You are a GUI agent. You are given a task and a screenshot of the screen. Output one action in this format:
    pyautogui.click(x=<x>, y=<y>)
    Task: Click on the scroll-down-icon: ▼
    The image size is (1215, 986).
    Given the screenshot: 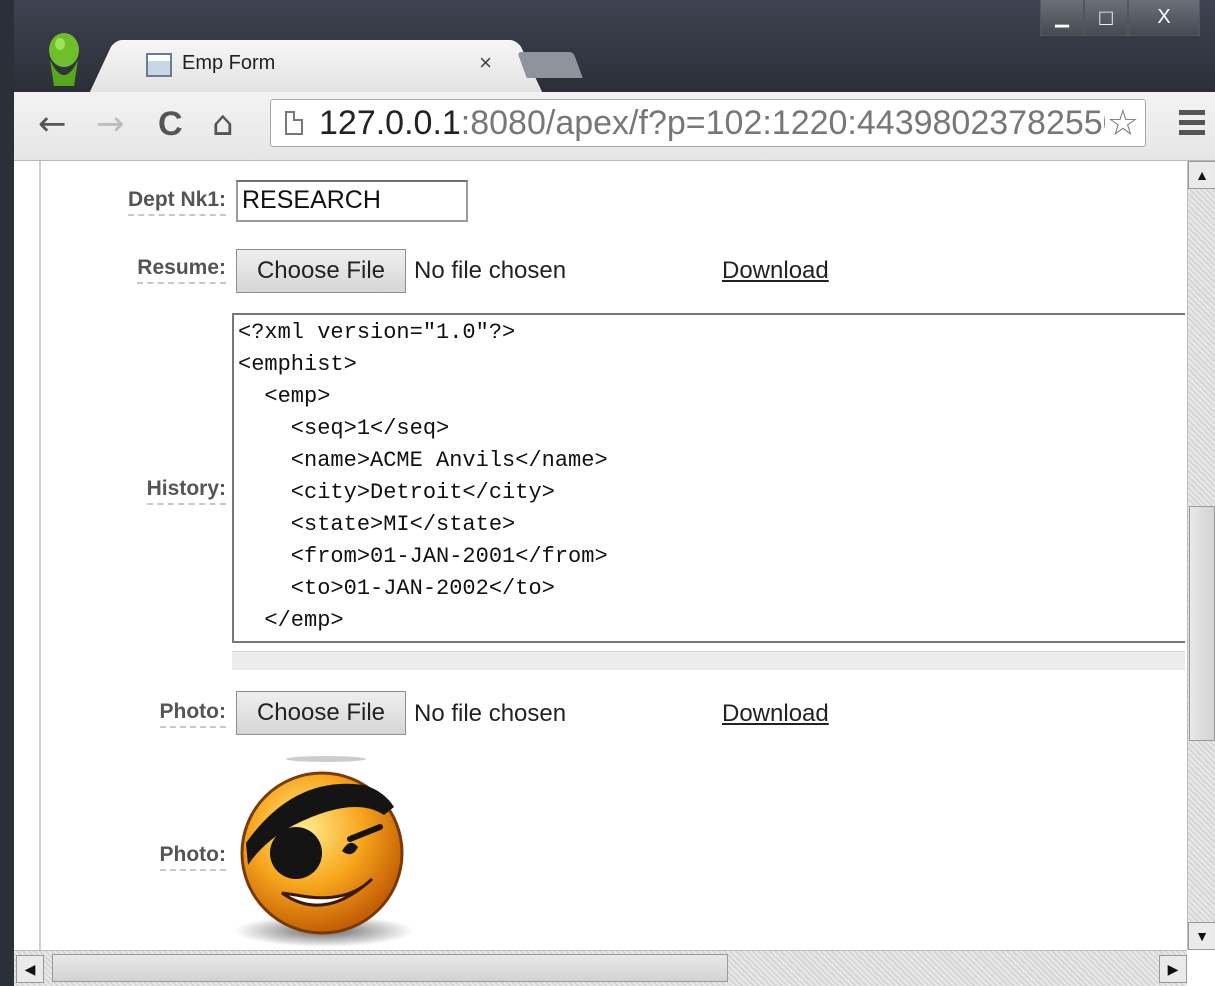 What is the action you would take?
    pyautogui.click(x=1201, y=936)
    